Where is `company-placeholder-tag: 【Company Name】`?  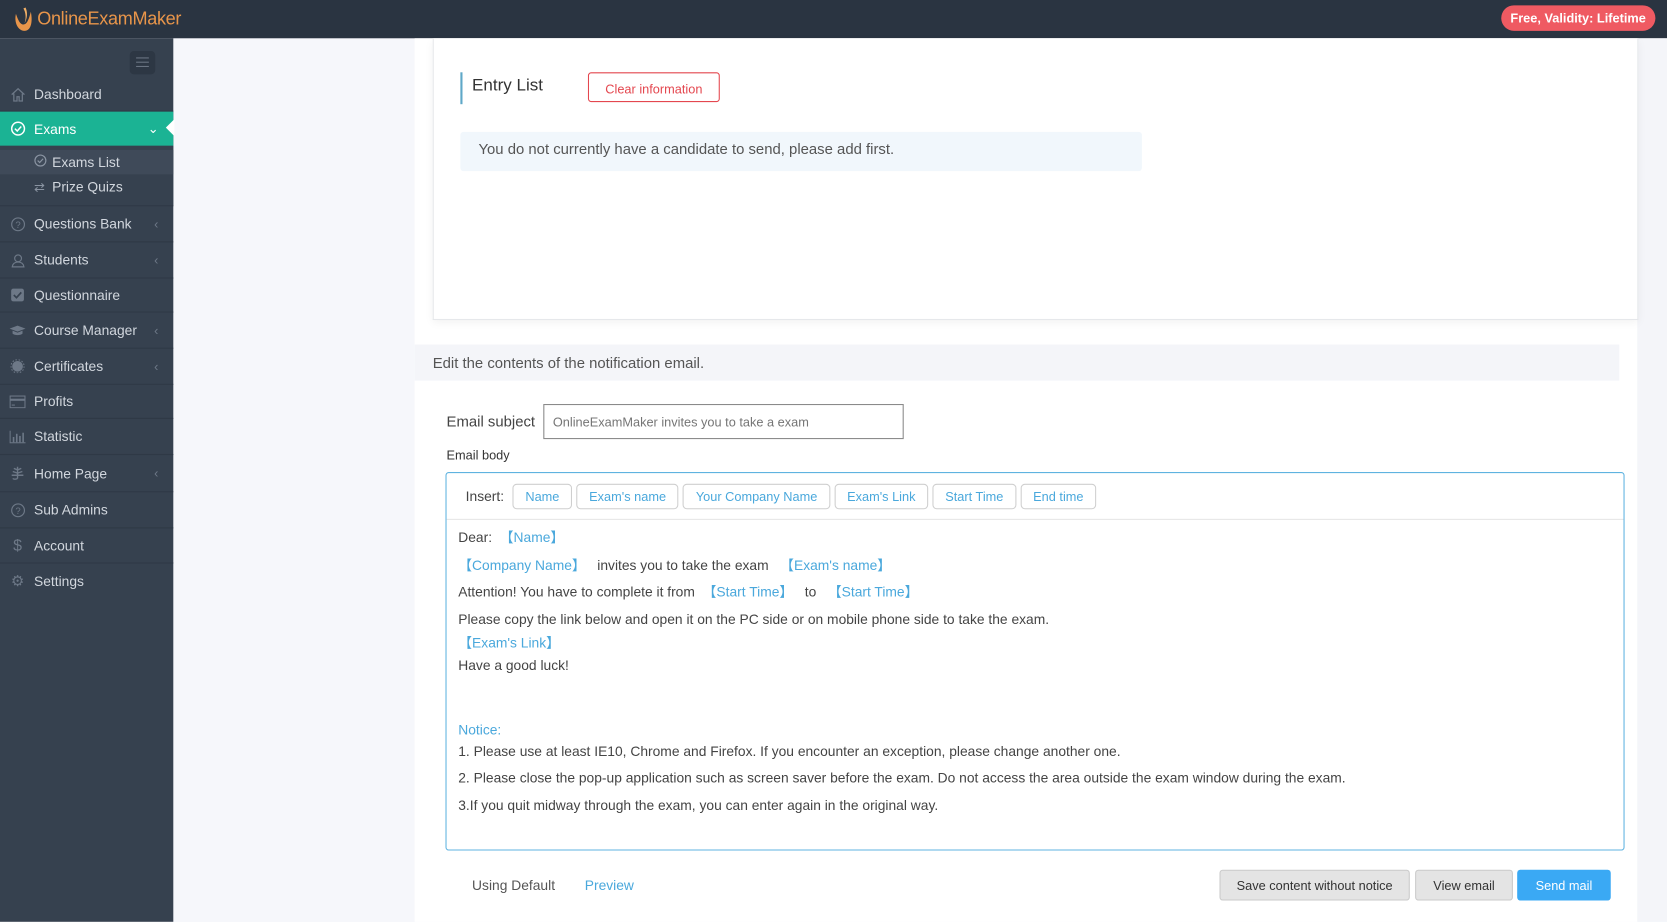 company-placeholder-tag: 【Company Name】 is located at coordinates (522, 564).